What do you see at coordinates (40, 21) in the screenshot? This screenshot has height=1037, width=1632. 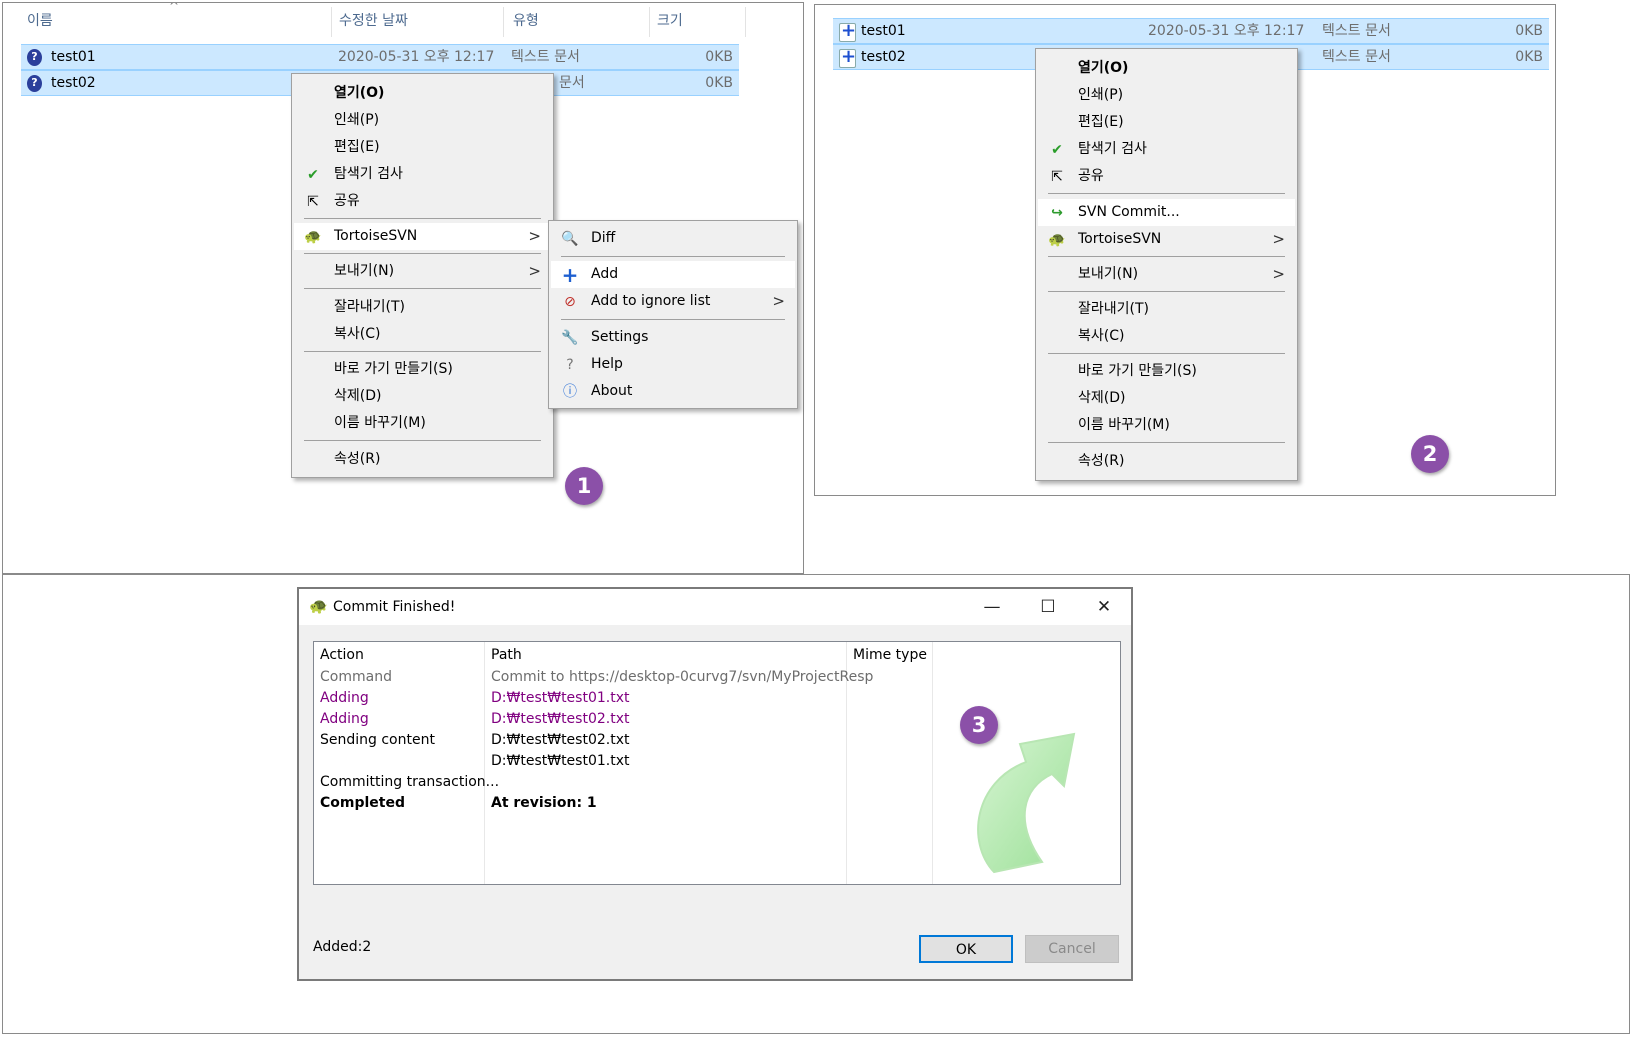 I see `column-header-name: 이름` at bounding box center [40, 21].